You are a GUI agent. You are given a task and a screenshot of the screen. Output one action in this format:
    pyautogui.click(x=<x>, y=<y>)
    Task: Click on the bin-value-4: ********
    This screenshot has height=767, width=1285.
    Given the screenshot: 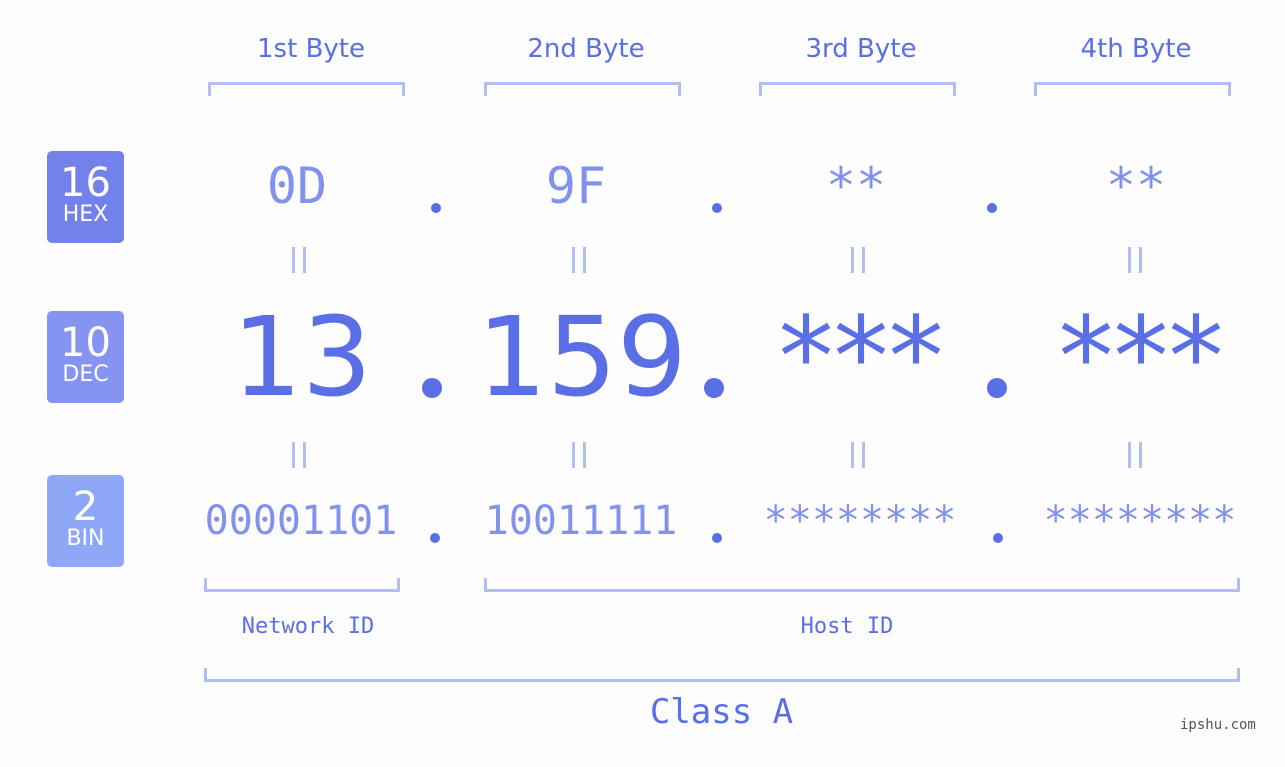 What is the action you would take?
    pyautogui.click(x=1140, y=521)
    